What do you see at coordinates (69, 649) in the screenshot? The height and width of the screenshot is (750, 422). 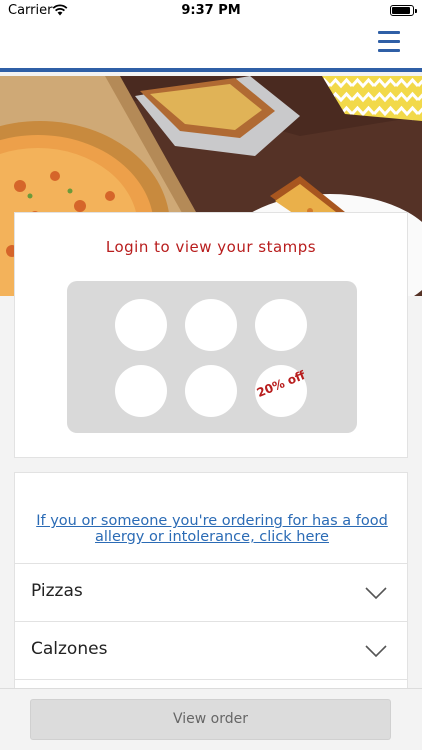 I see `category-label: Calzones` at bounding box center [69, 649].